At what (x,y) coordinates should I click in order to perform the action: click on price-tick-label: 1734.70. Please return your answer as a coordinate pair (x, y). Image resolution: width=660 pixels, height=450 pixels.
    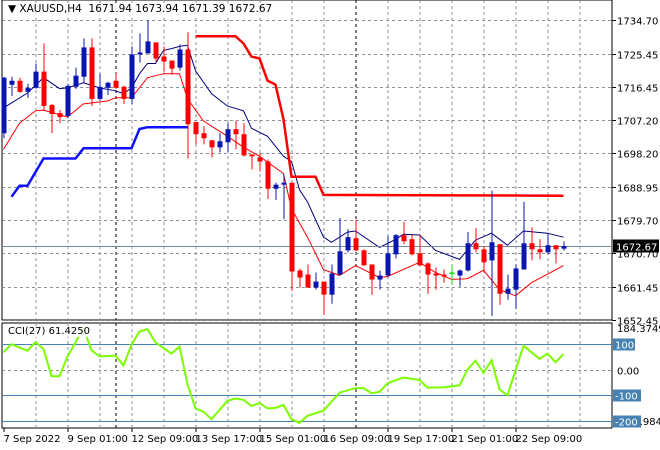
    Looking at the image, I should click on (637, 22).